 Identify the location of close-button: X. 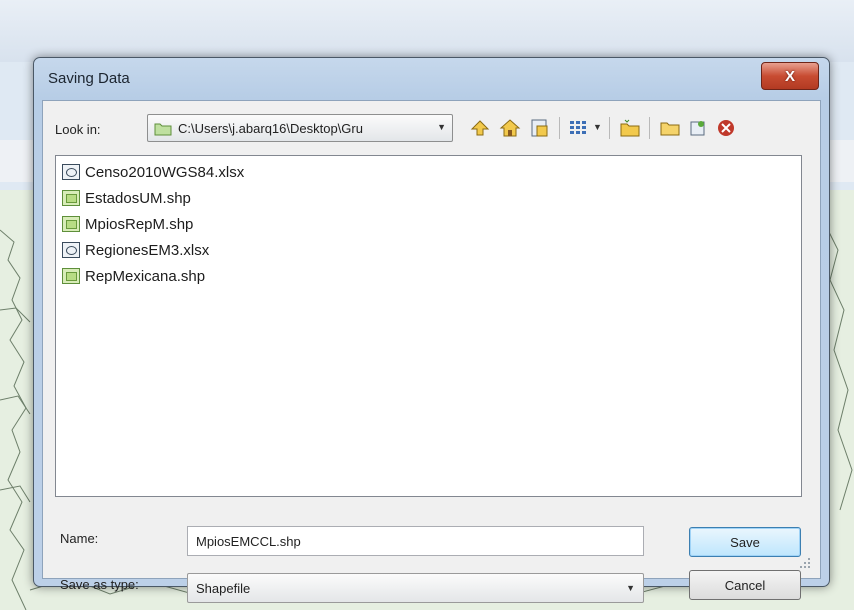
(790, 76).